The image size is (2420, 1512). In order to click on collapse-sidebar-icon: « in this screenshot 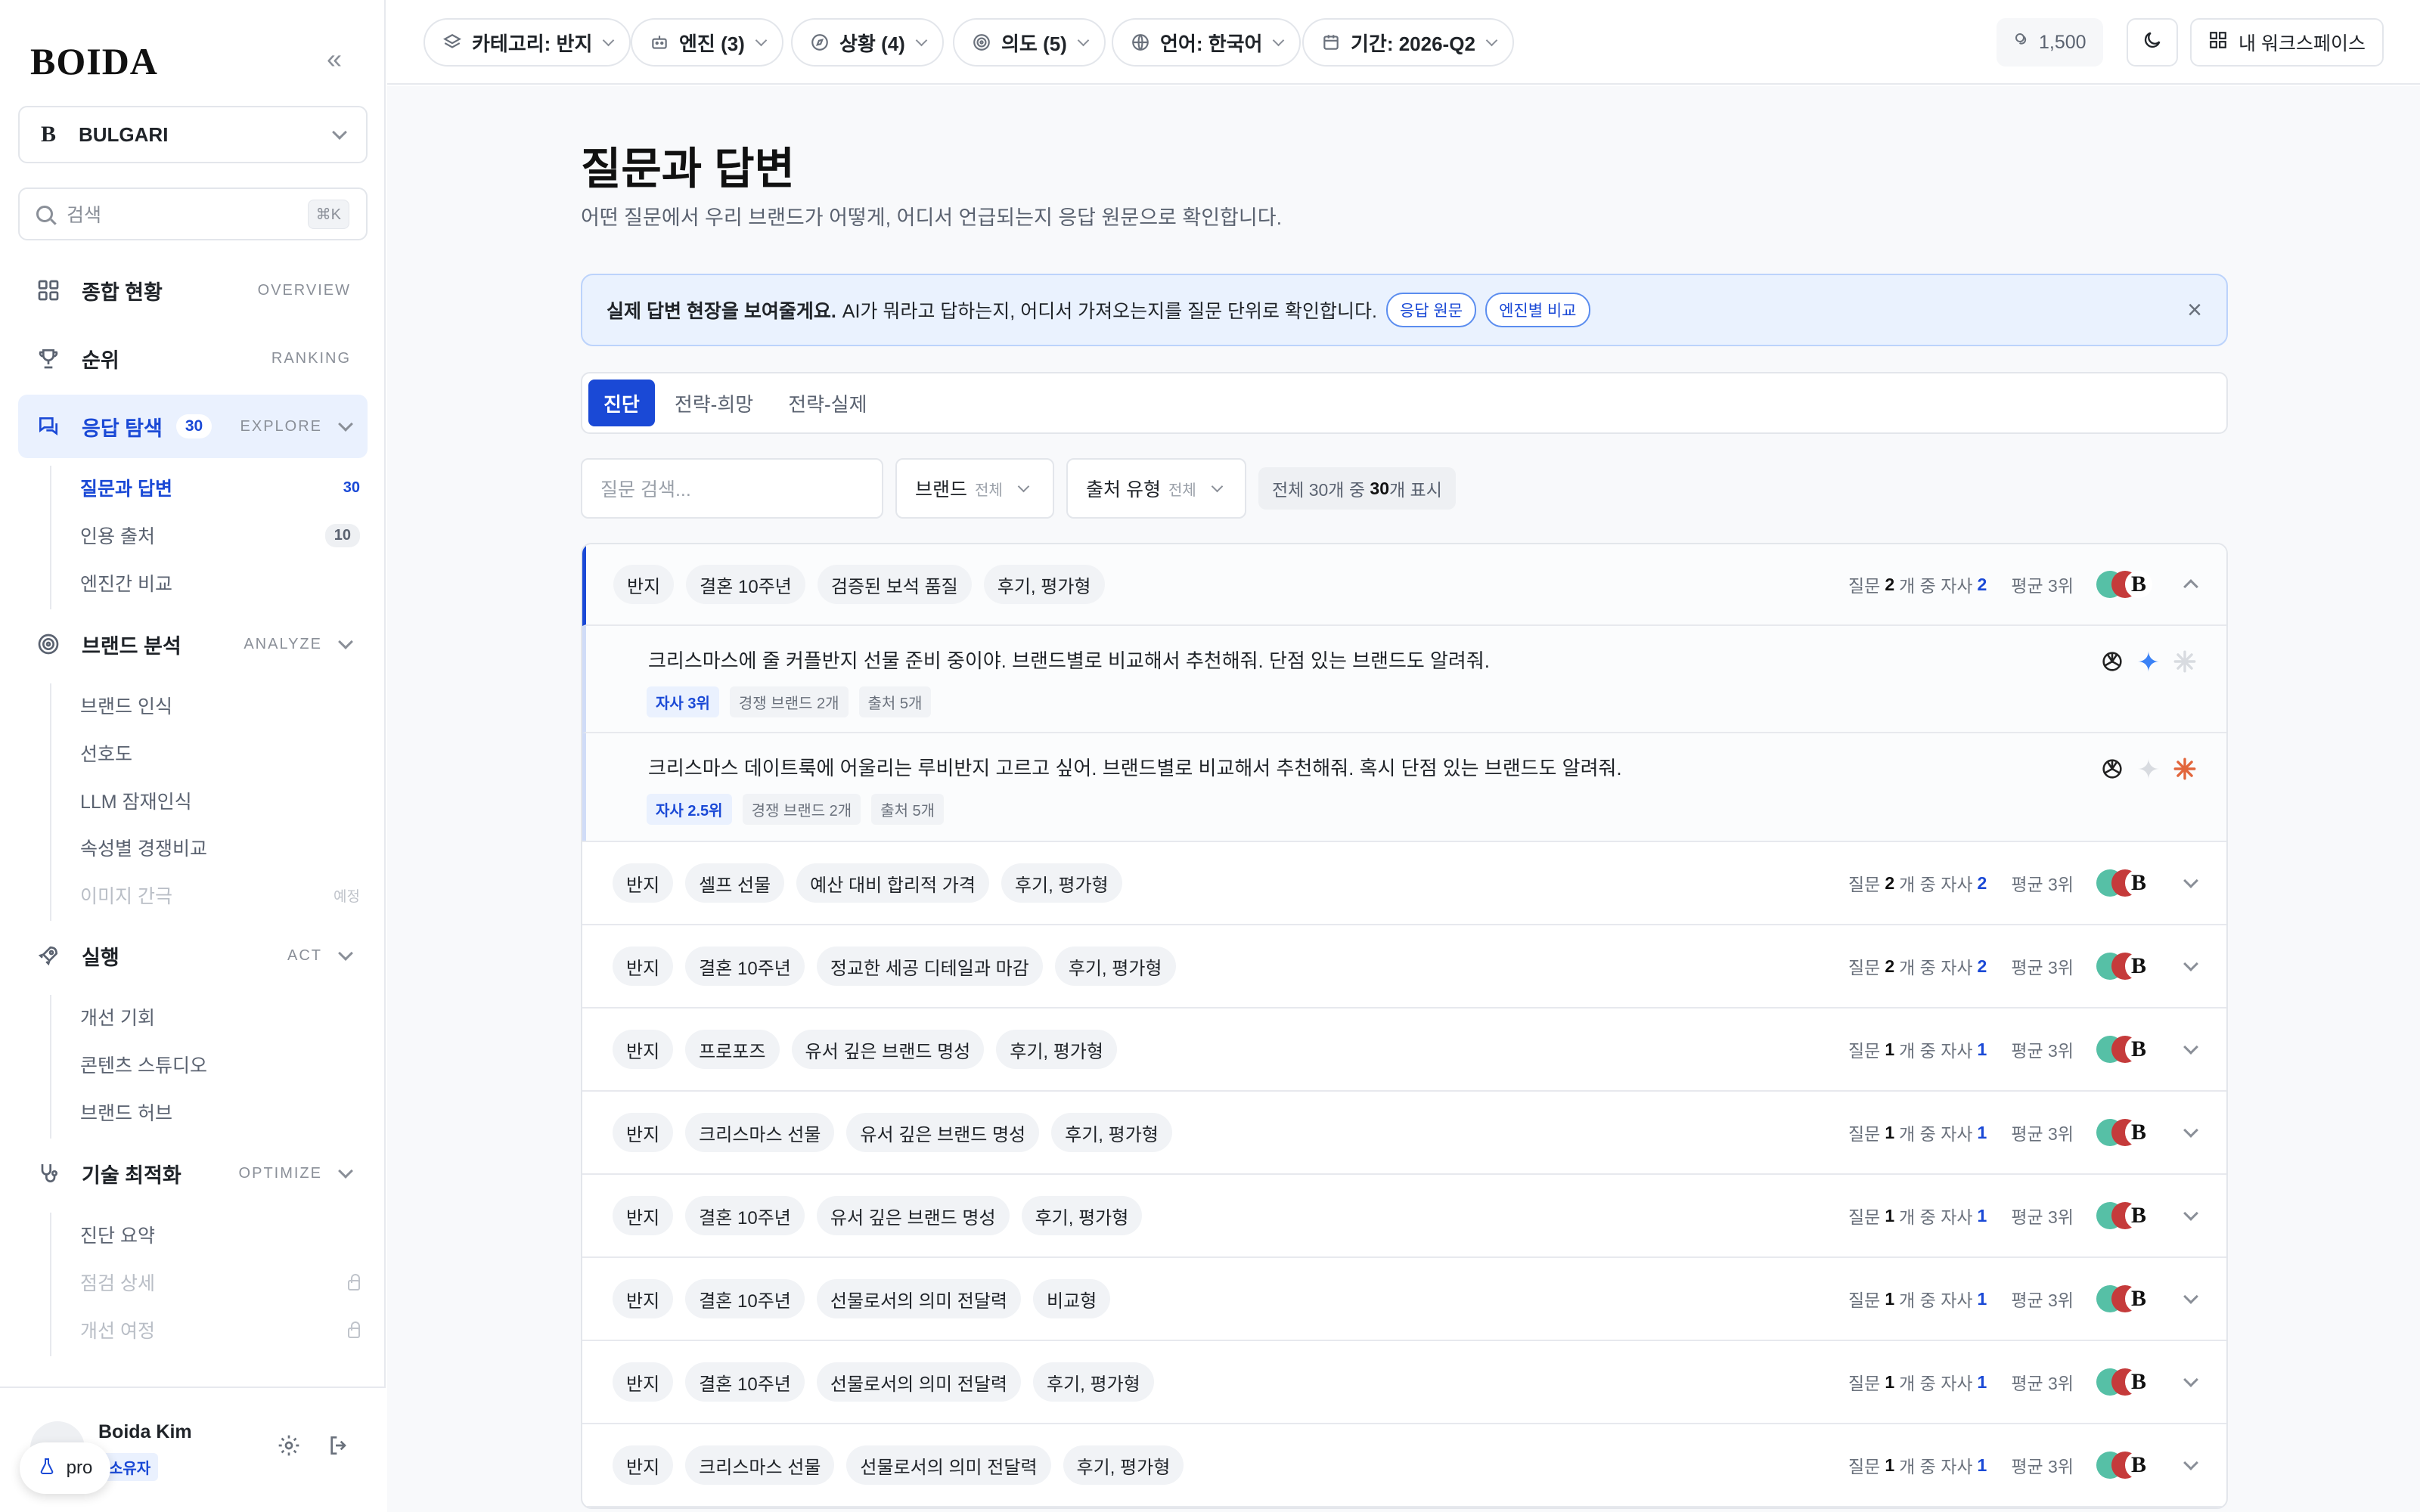, I will do `click(334, 59)`.